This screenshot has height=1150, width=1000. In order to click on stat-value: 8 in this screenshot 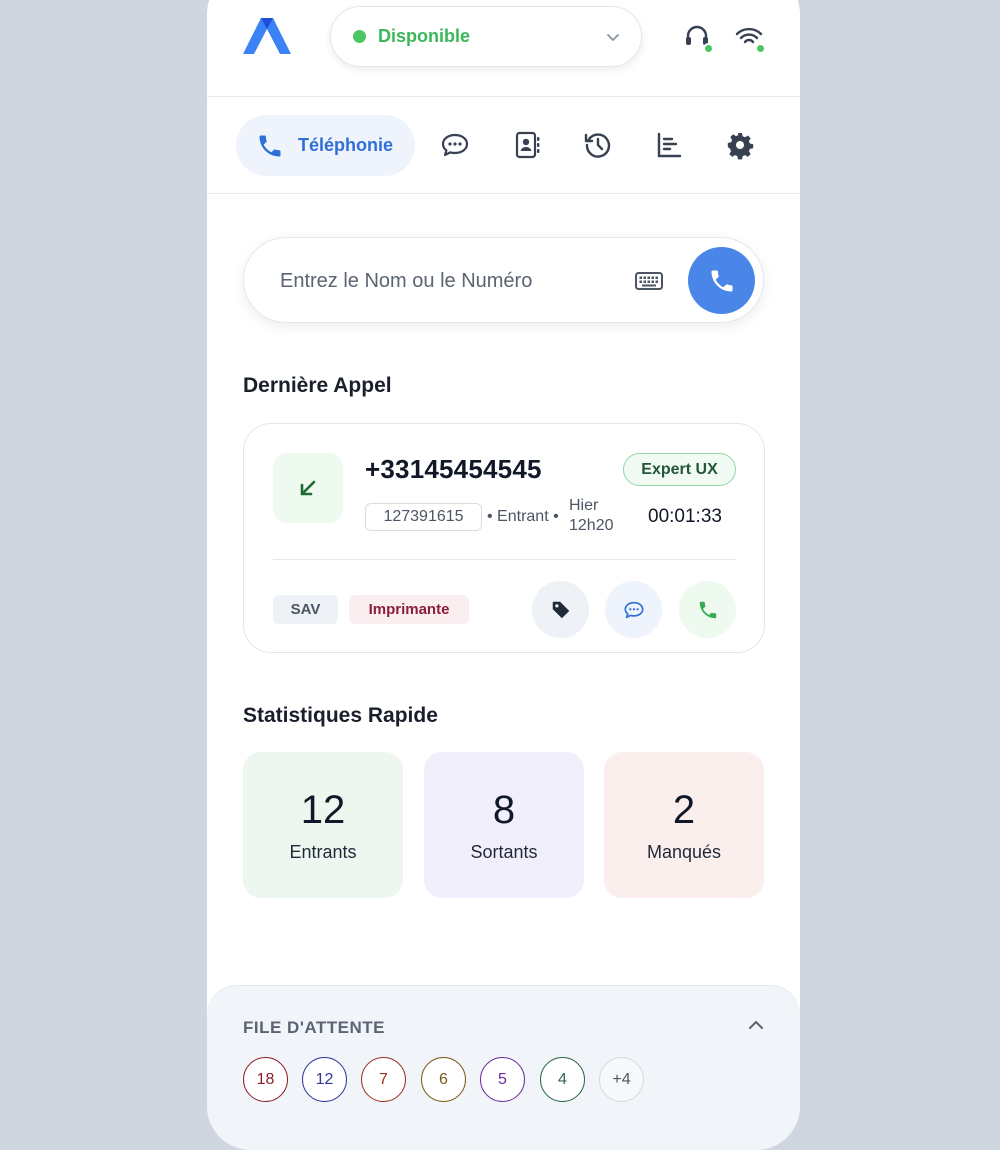, I will do `click(504, 810)`.